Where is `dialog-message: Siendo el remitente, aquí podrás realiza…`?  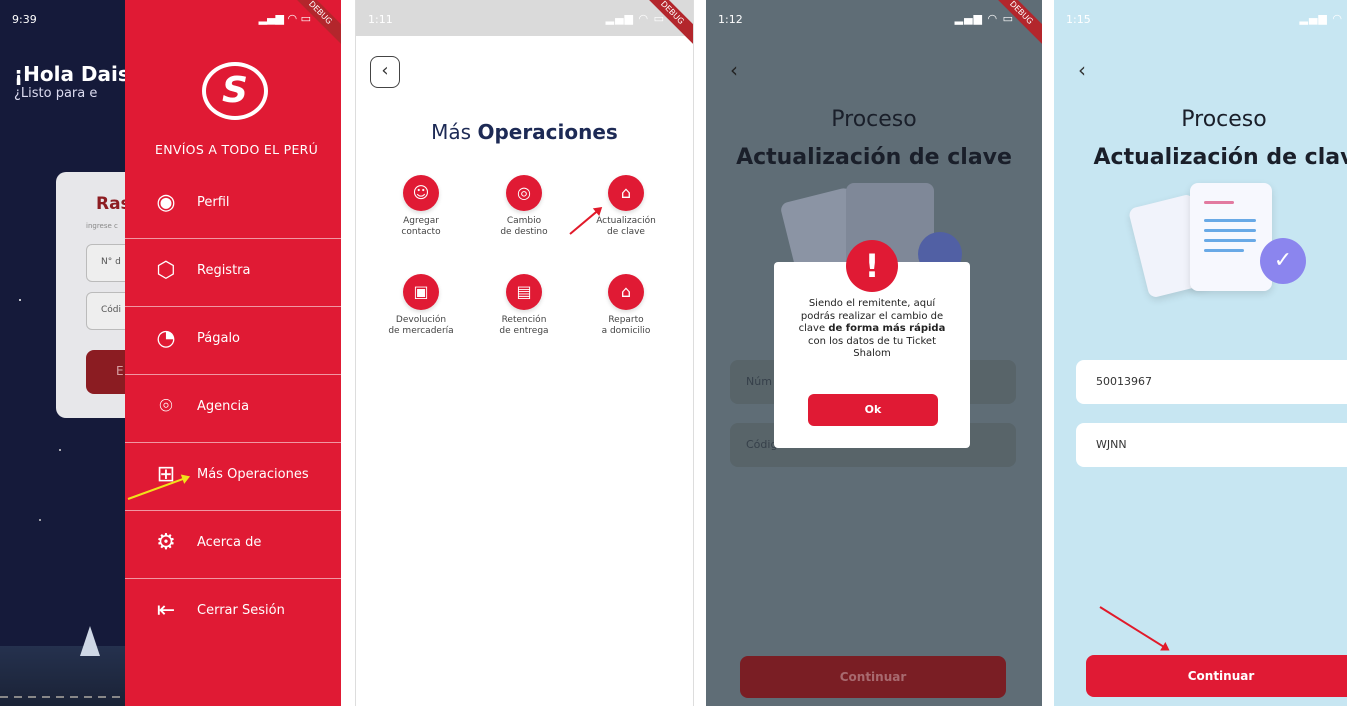 dialog-message: Siendo el remitente, aquí podrás realiza… is located at coordinates (872, 329).